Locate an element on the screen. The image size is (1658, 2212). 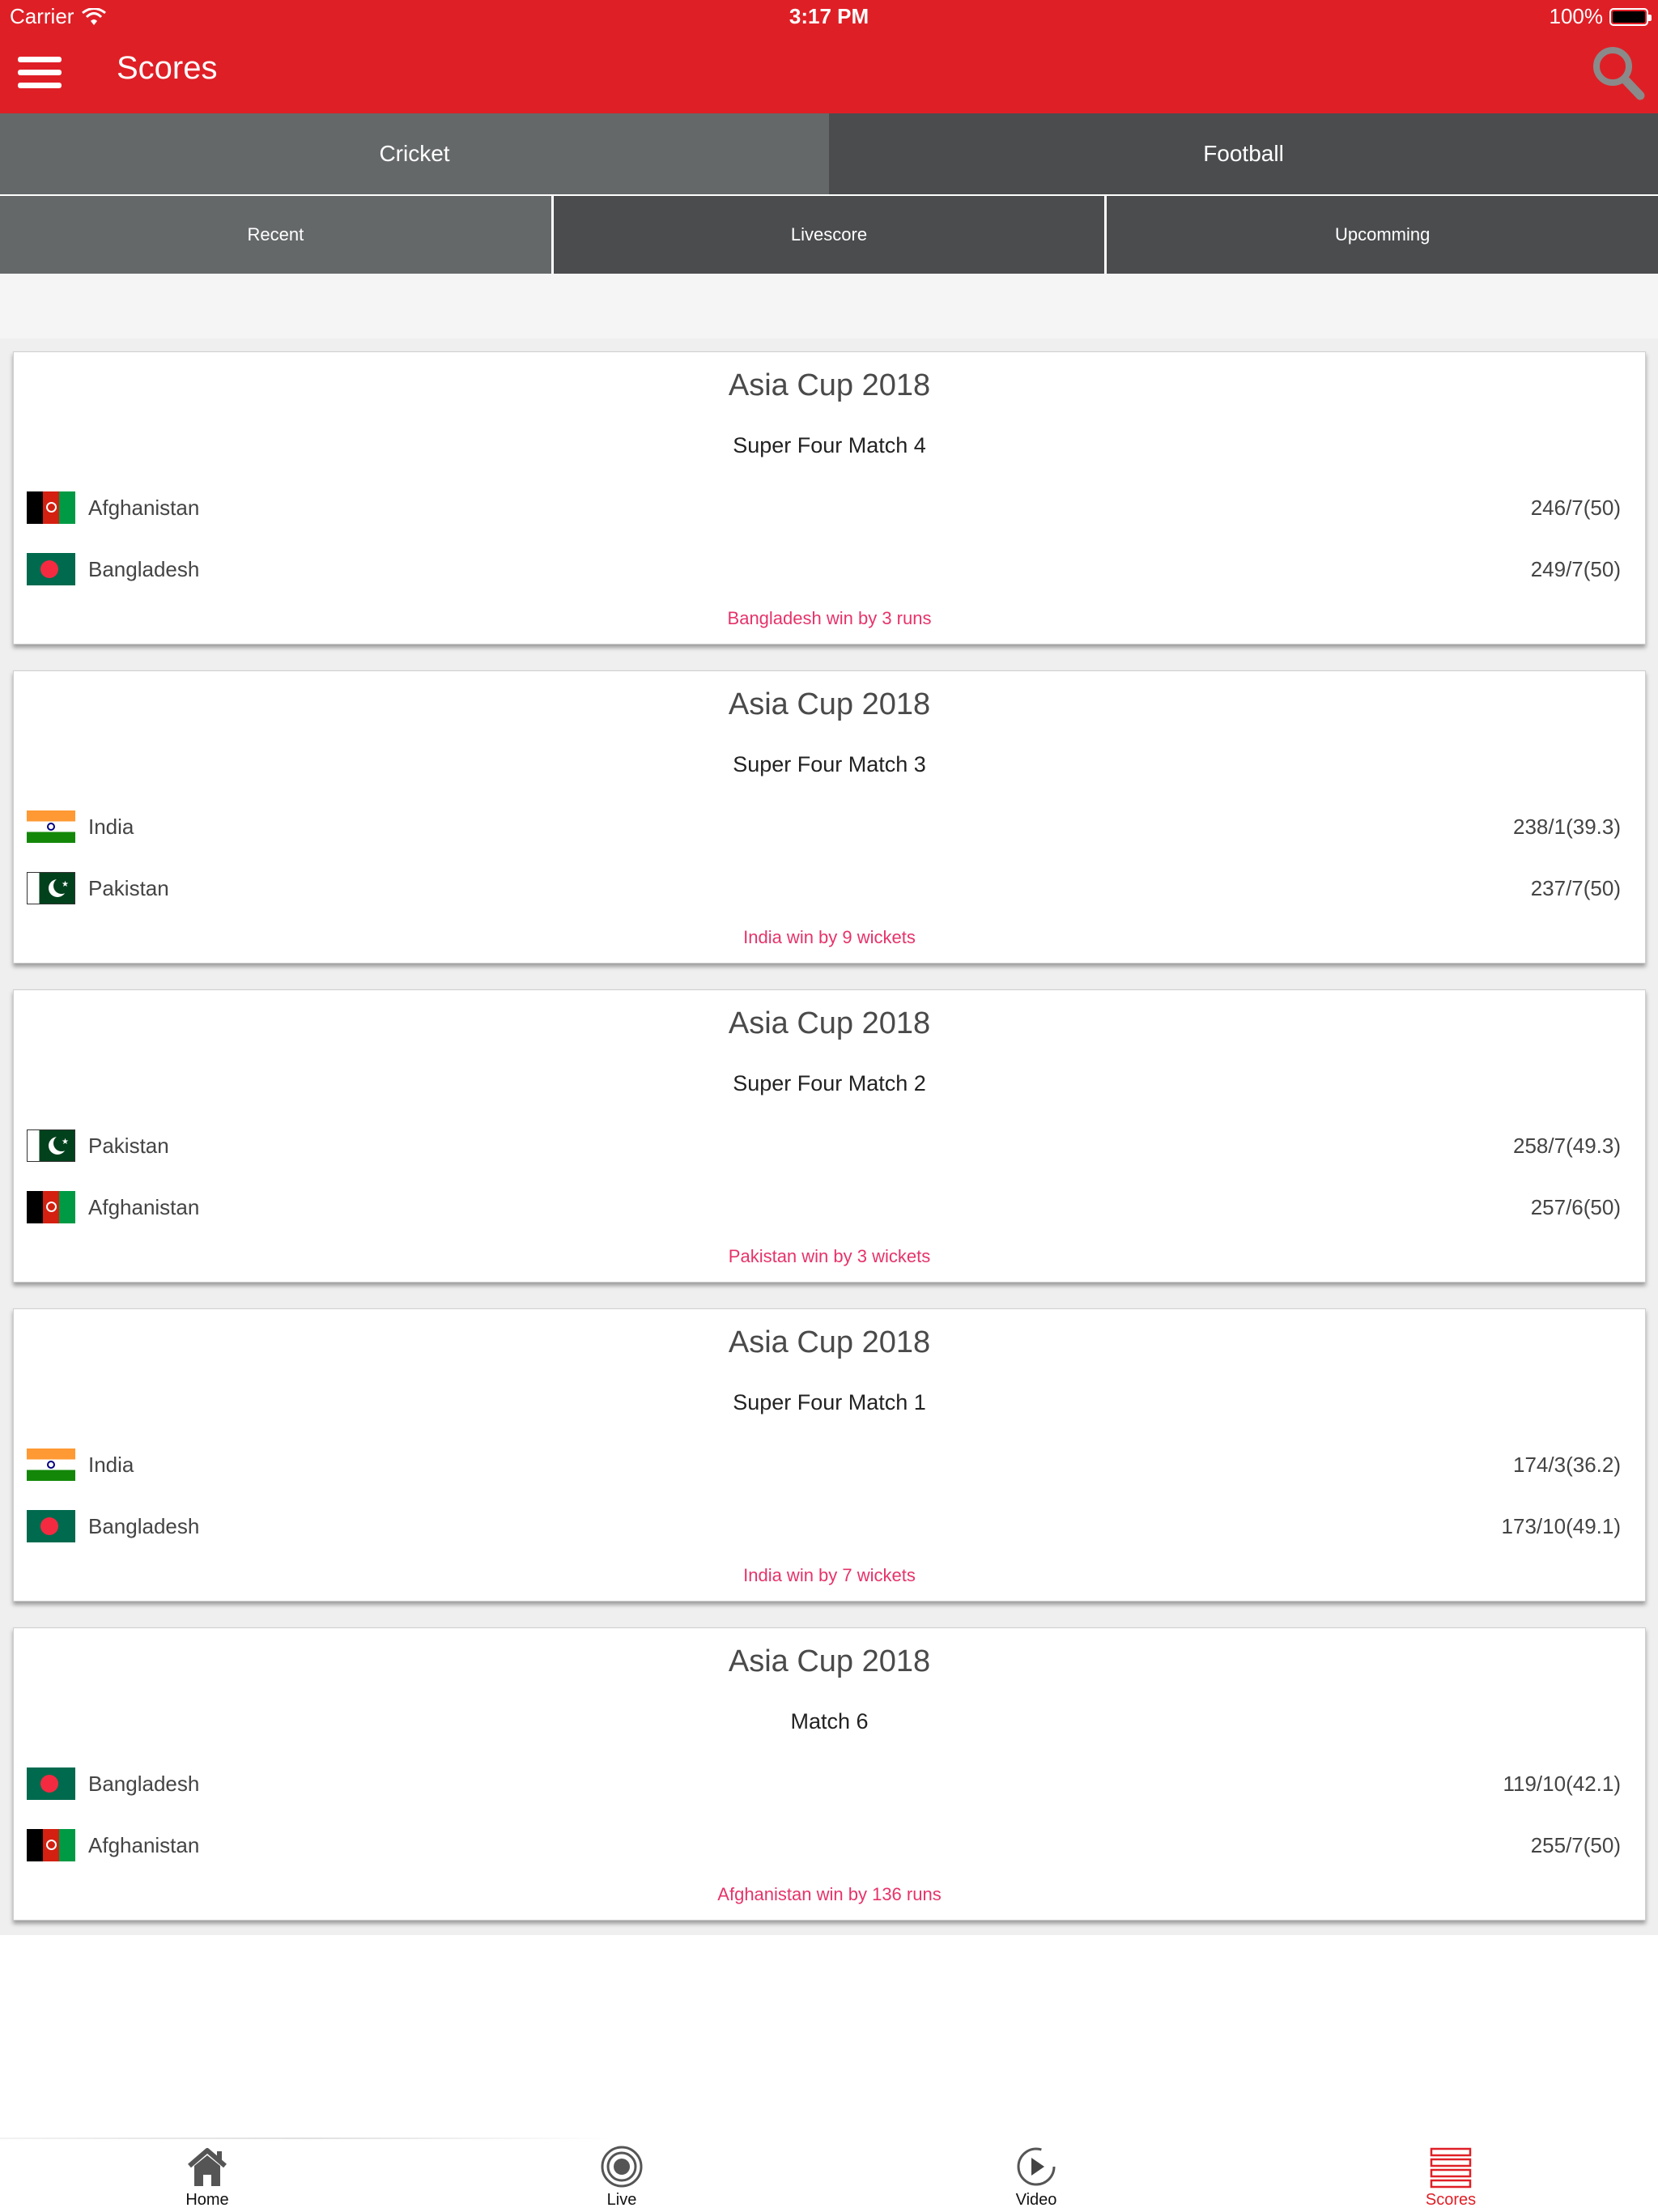
team-score: 255/7(50) is located at coordinates (1575, 1845).